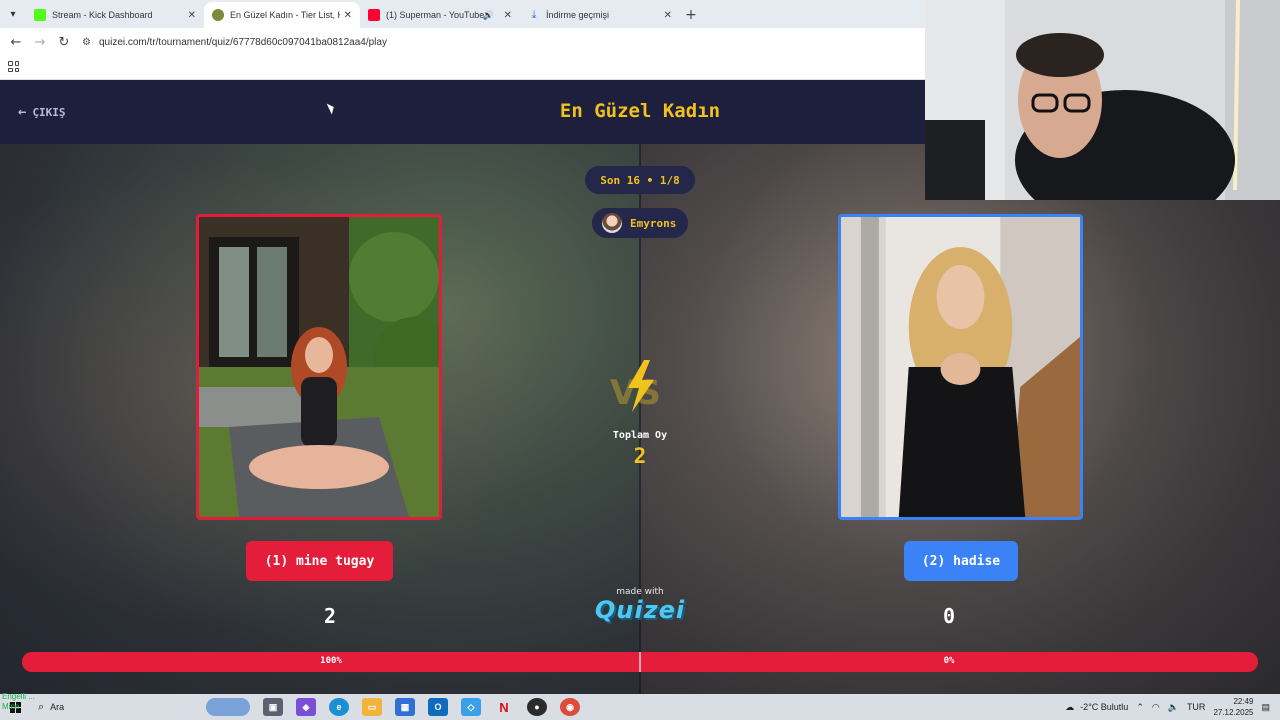  Describe the element at coordinates (504, 707) in the screenshot. I see `netflix-icon: N` at that location.